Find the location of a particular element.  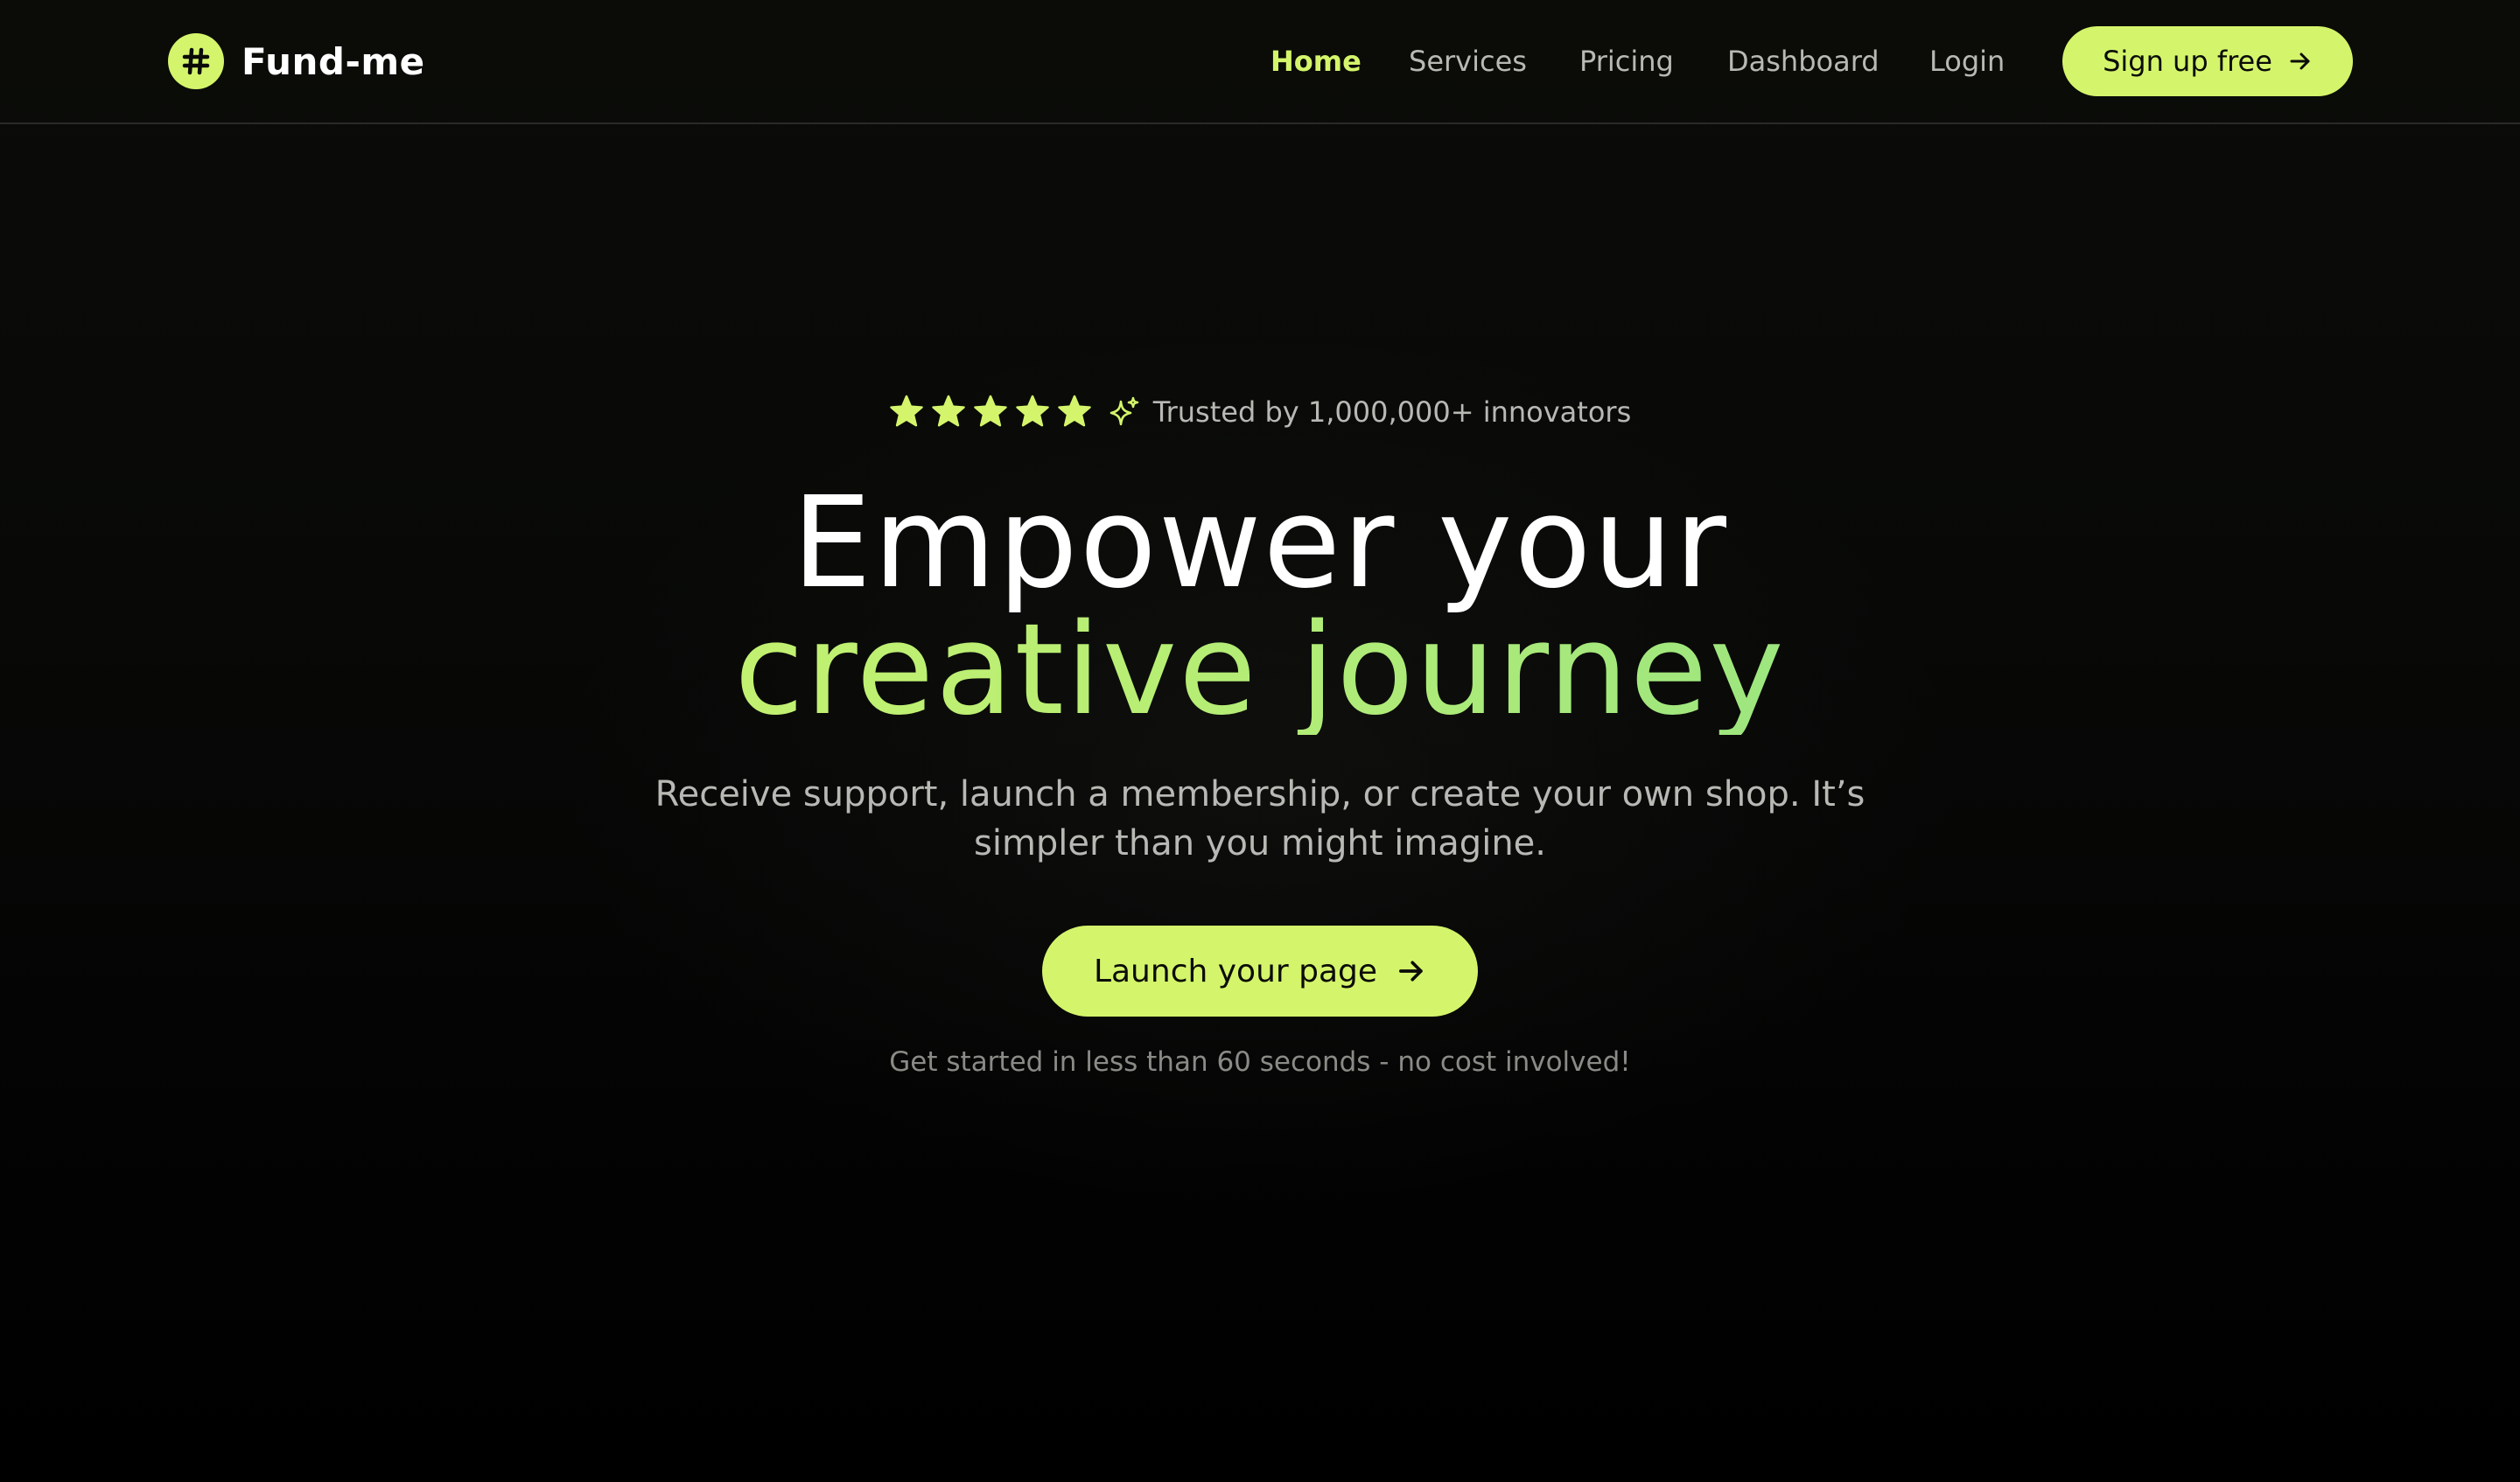

sparkle-icon is located at coordinates (1123, 412).